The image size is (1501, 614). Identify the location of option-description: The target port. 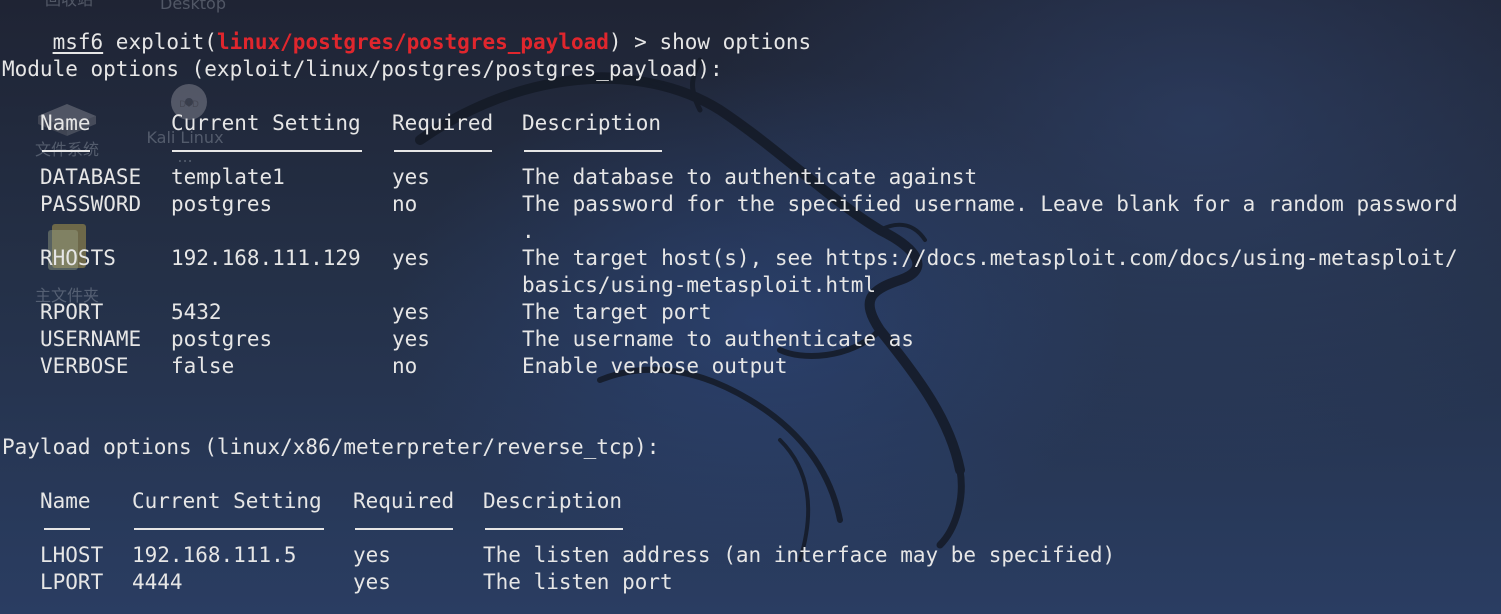
(617, 312).